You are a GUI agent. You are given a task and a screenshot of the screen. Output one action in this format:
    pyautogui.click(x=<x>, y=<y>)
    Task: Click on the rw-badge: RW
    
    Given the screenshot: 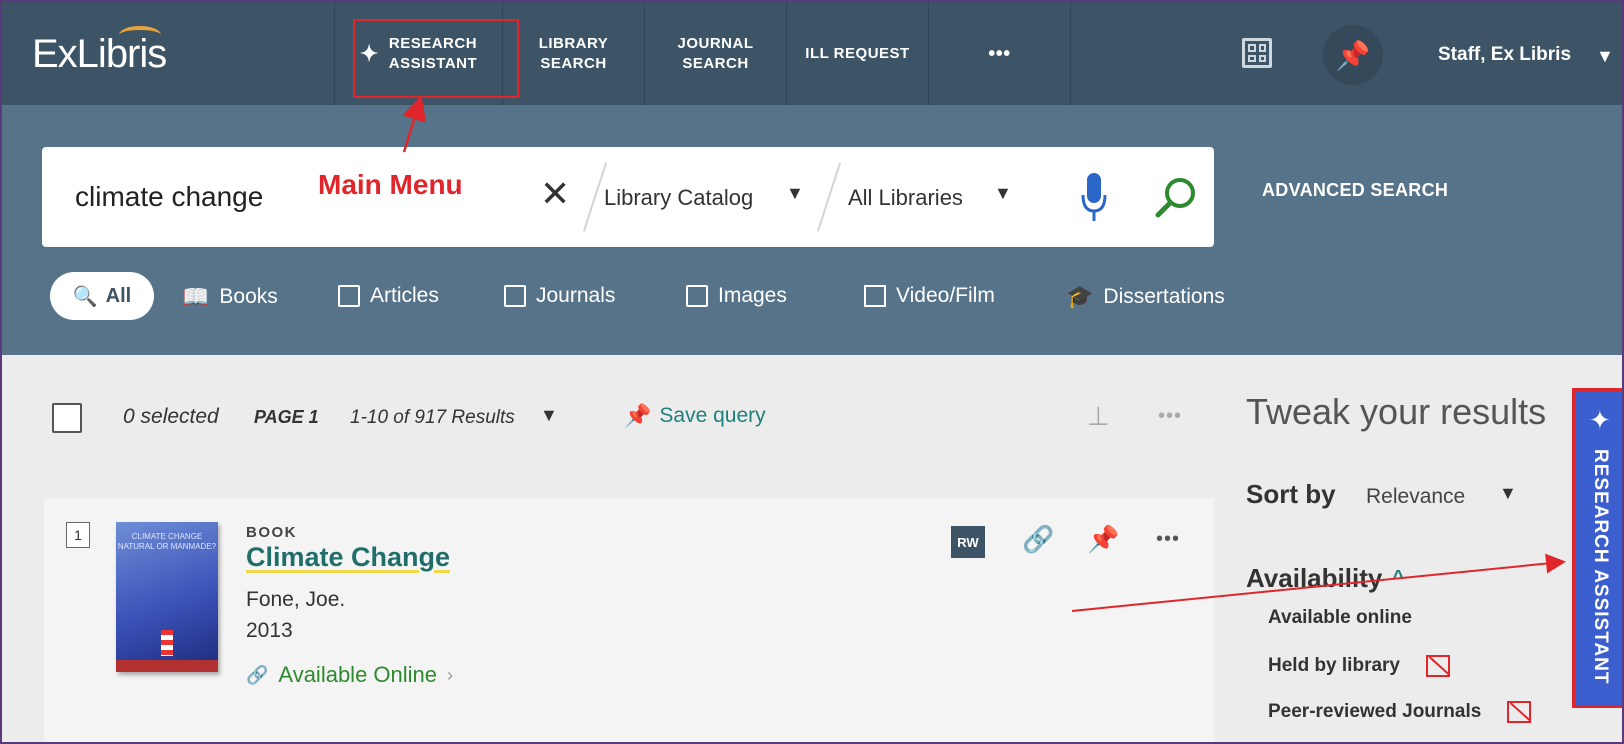 What is the action you would take?
    pyautogui.click(x=968, y=542)
    